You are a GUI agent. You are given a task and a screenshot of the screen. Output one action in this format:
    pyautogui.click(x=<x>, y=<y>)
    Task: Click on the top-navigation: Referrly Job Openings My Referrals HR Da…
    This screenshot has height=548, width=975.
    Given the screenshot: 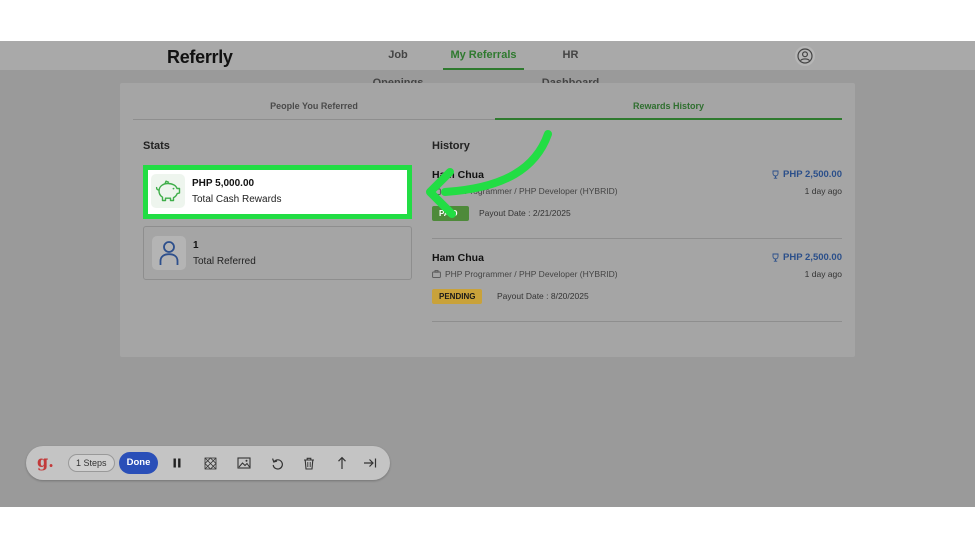 What is the action you would take?
    pyautogui.click(x=487, y=65)
    